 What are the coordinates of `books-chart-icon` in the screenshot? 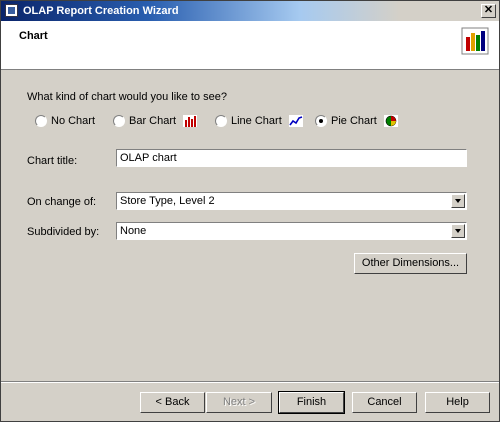 It's located at (475, 41).